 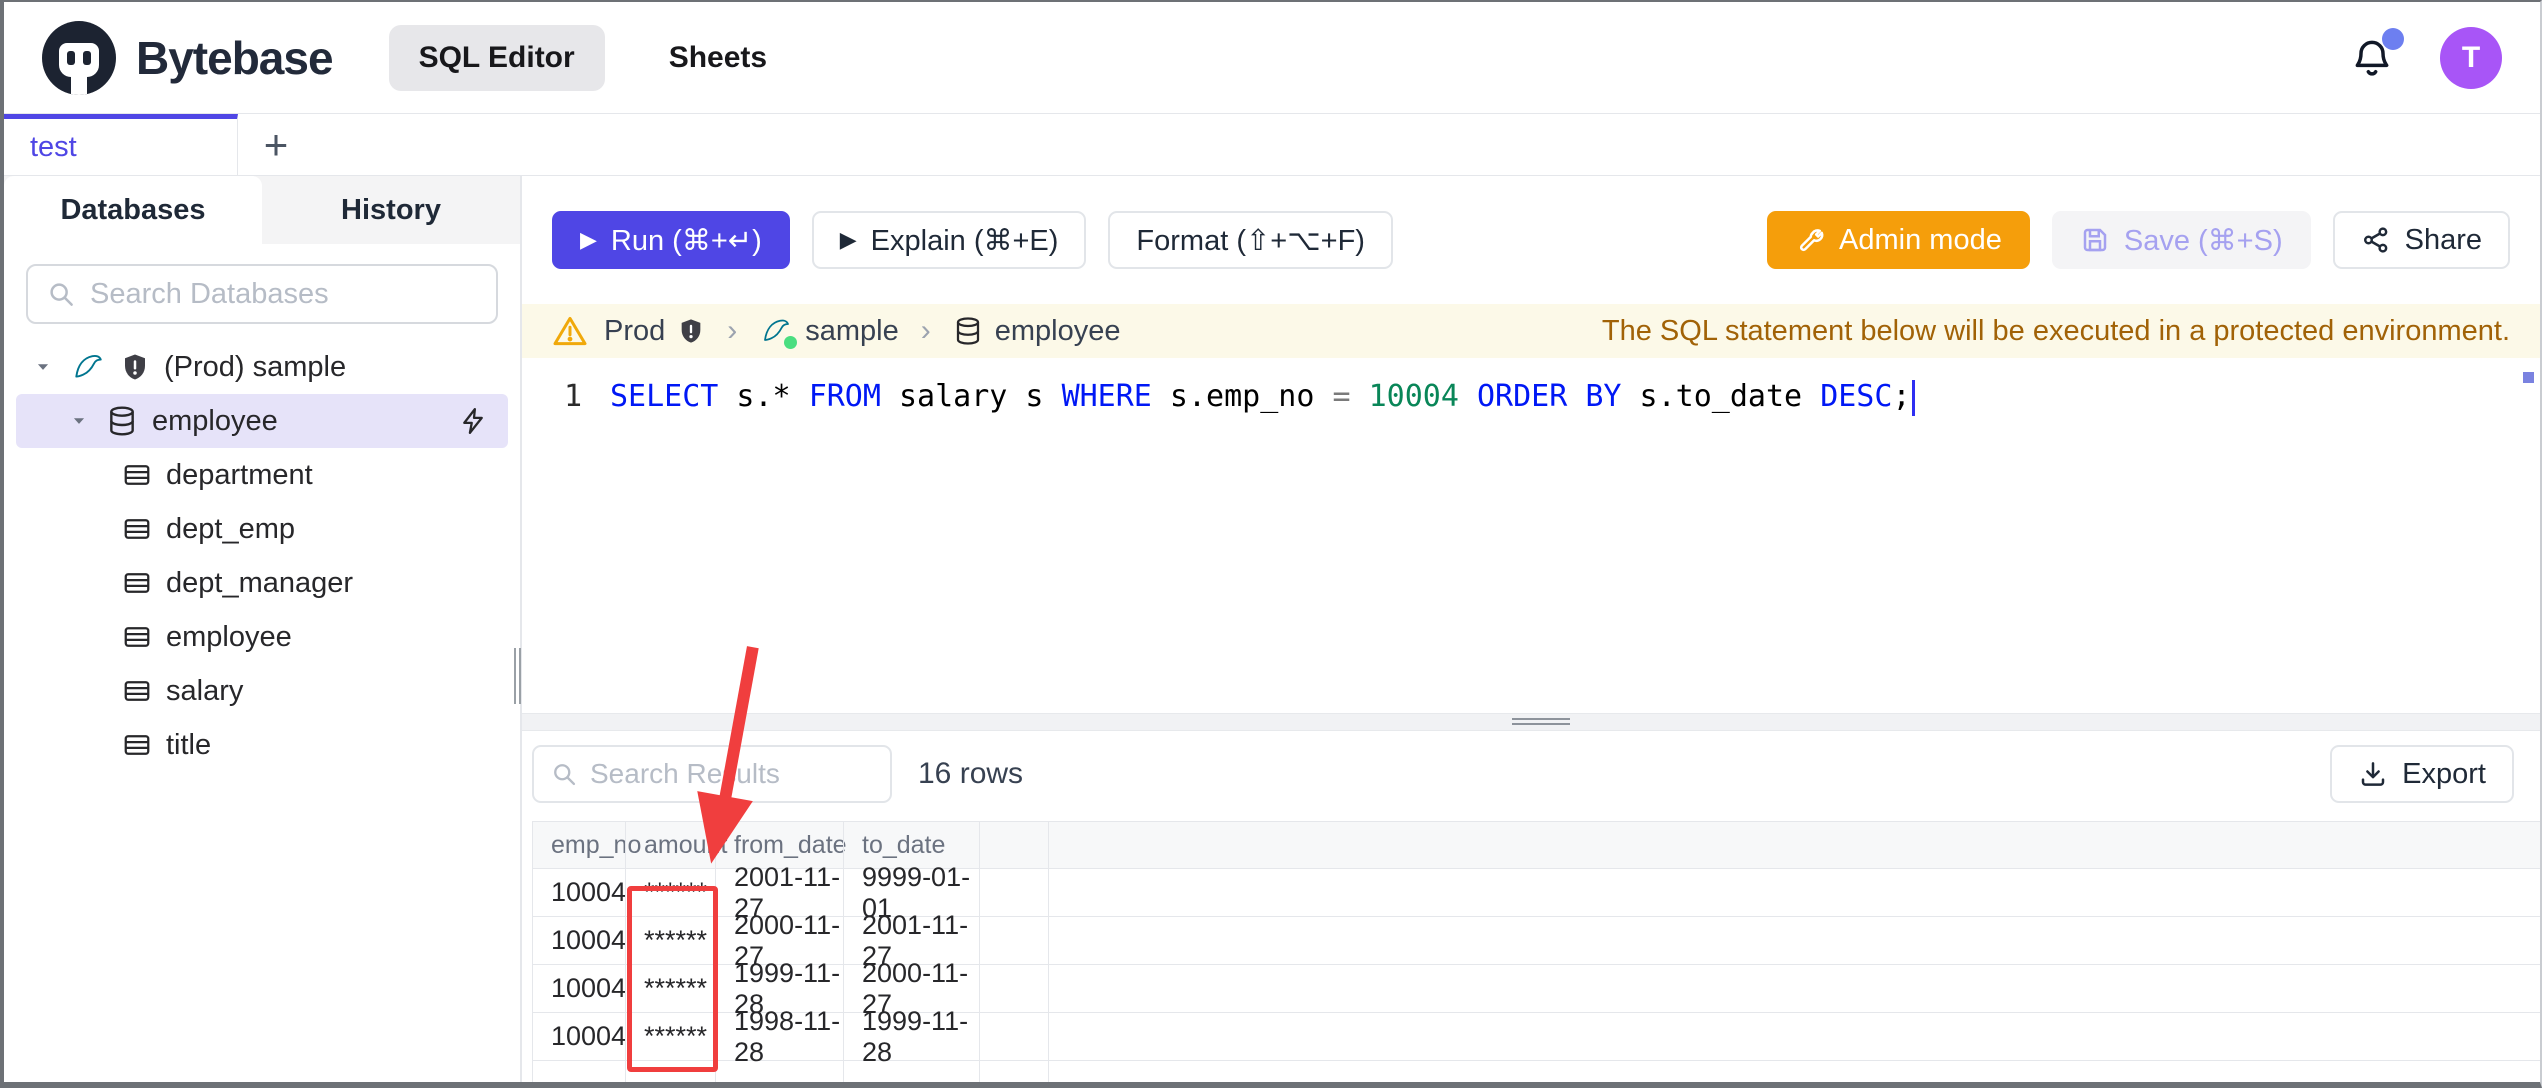 What do you see at coordinates (2528, 377) in the screenshot?
I see `overview-ruler-marker` at bounding box center [2528, 377].